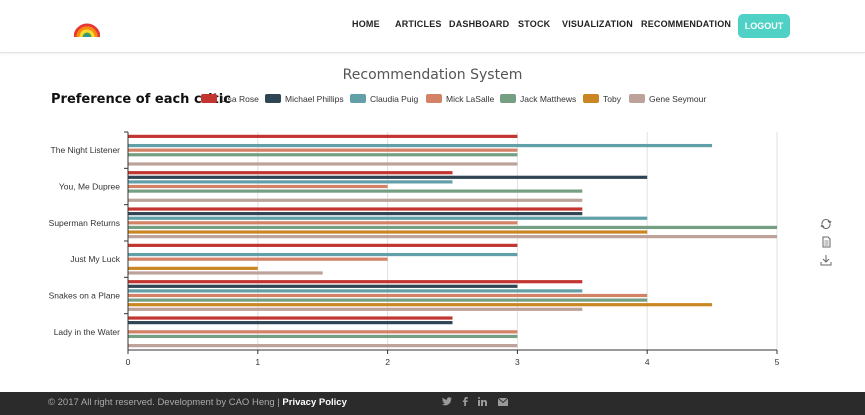  Describe the element at coordinates (764, 26) in the screenshot. I see `logout-button: LOGOUT` at that location.